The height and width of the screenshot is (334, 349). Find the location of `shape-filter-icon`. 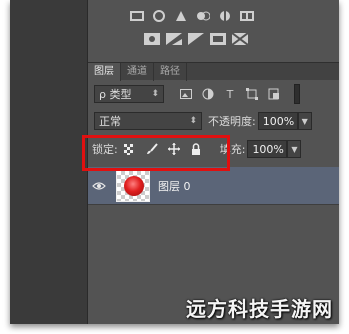

shape-filter-icon is located at coordinates (252, 94).